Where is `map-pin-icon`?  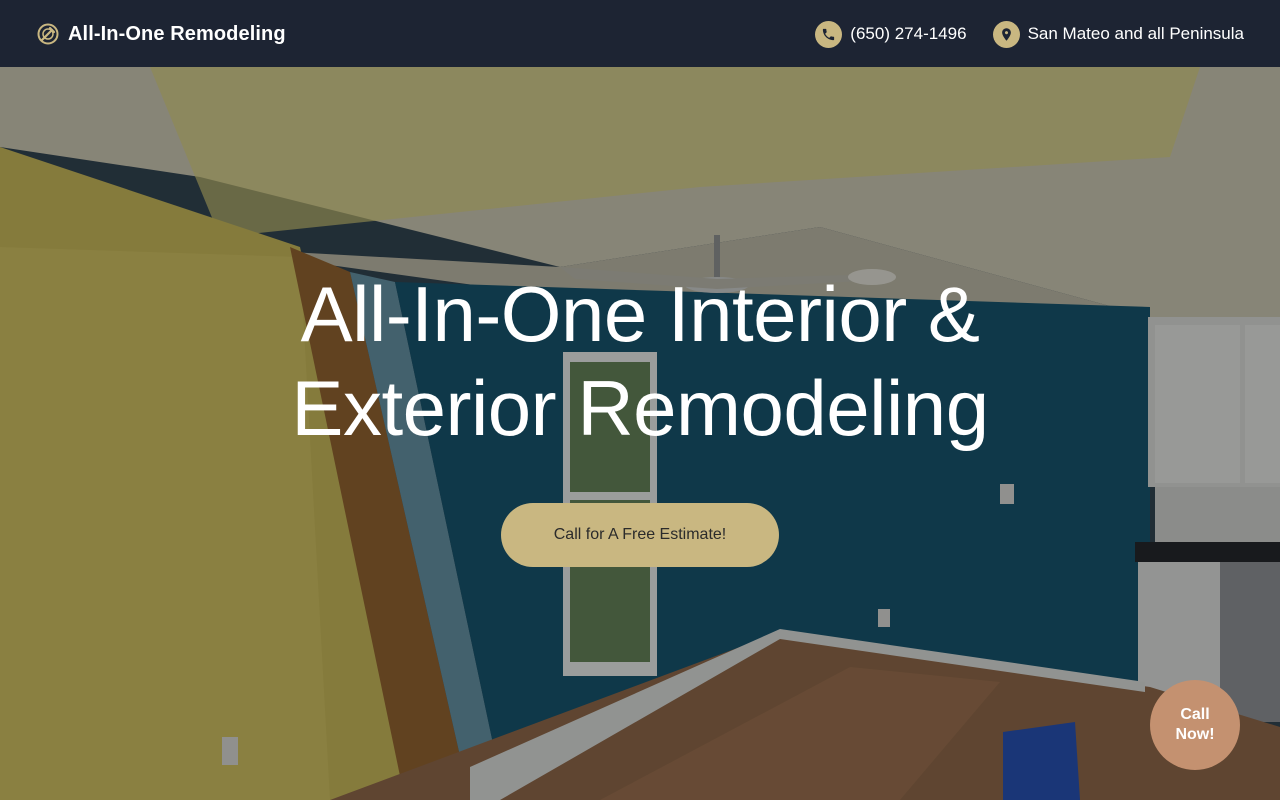 map-pin-icon is located at coordinates (1006, 34).